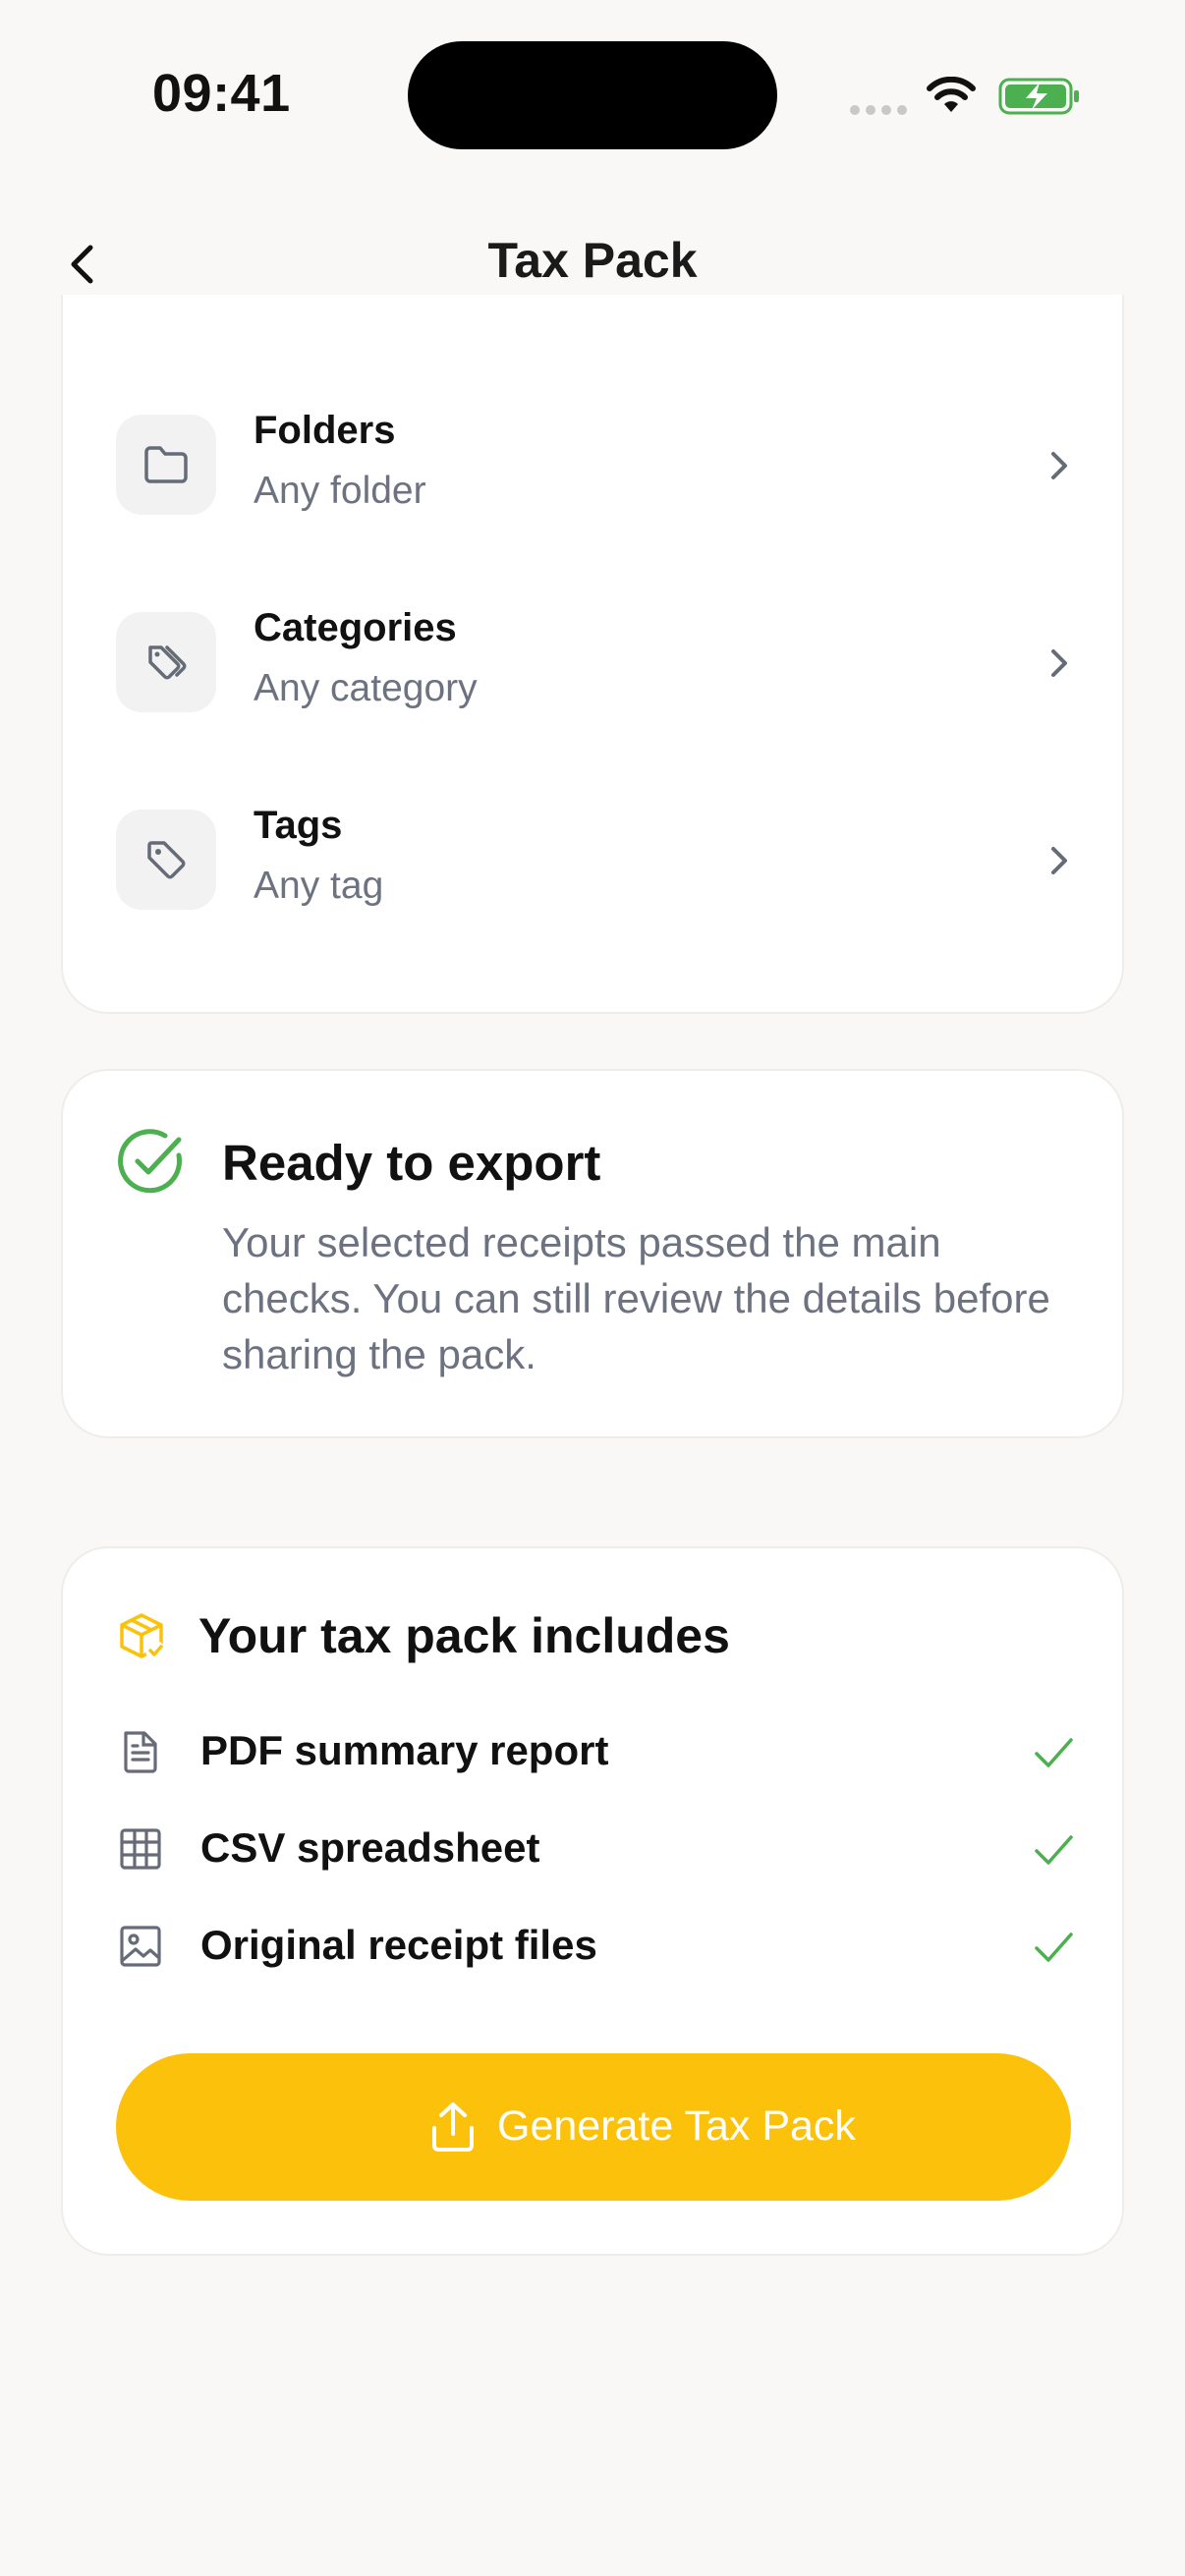 Image resolution: width=1185 pixels, height=2576 pixels. What do you see at coordinates (140, 1752) in the screenshot?
I see `file-text-icon` at bounding box center [140, 1752].